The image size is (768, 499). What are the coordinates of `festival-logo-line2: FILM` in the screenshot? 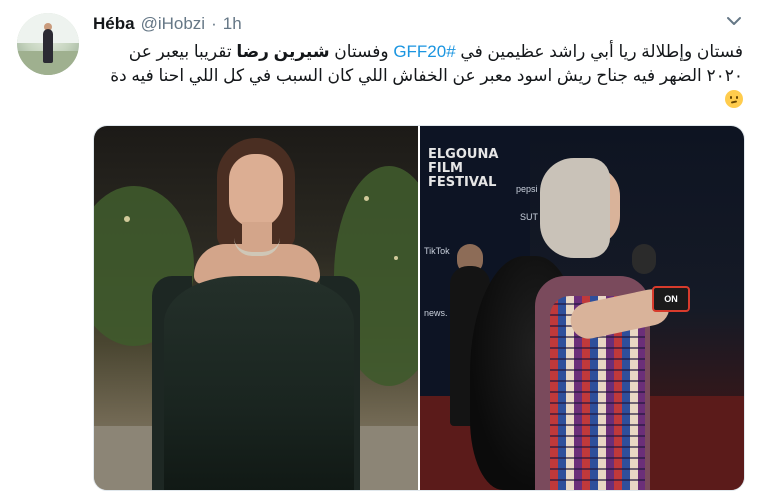 It's located at (445, 168).